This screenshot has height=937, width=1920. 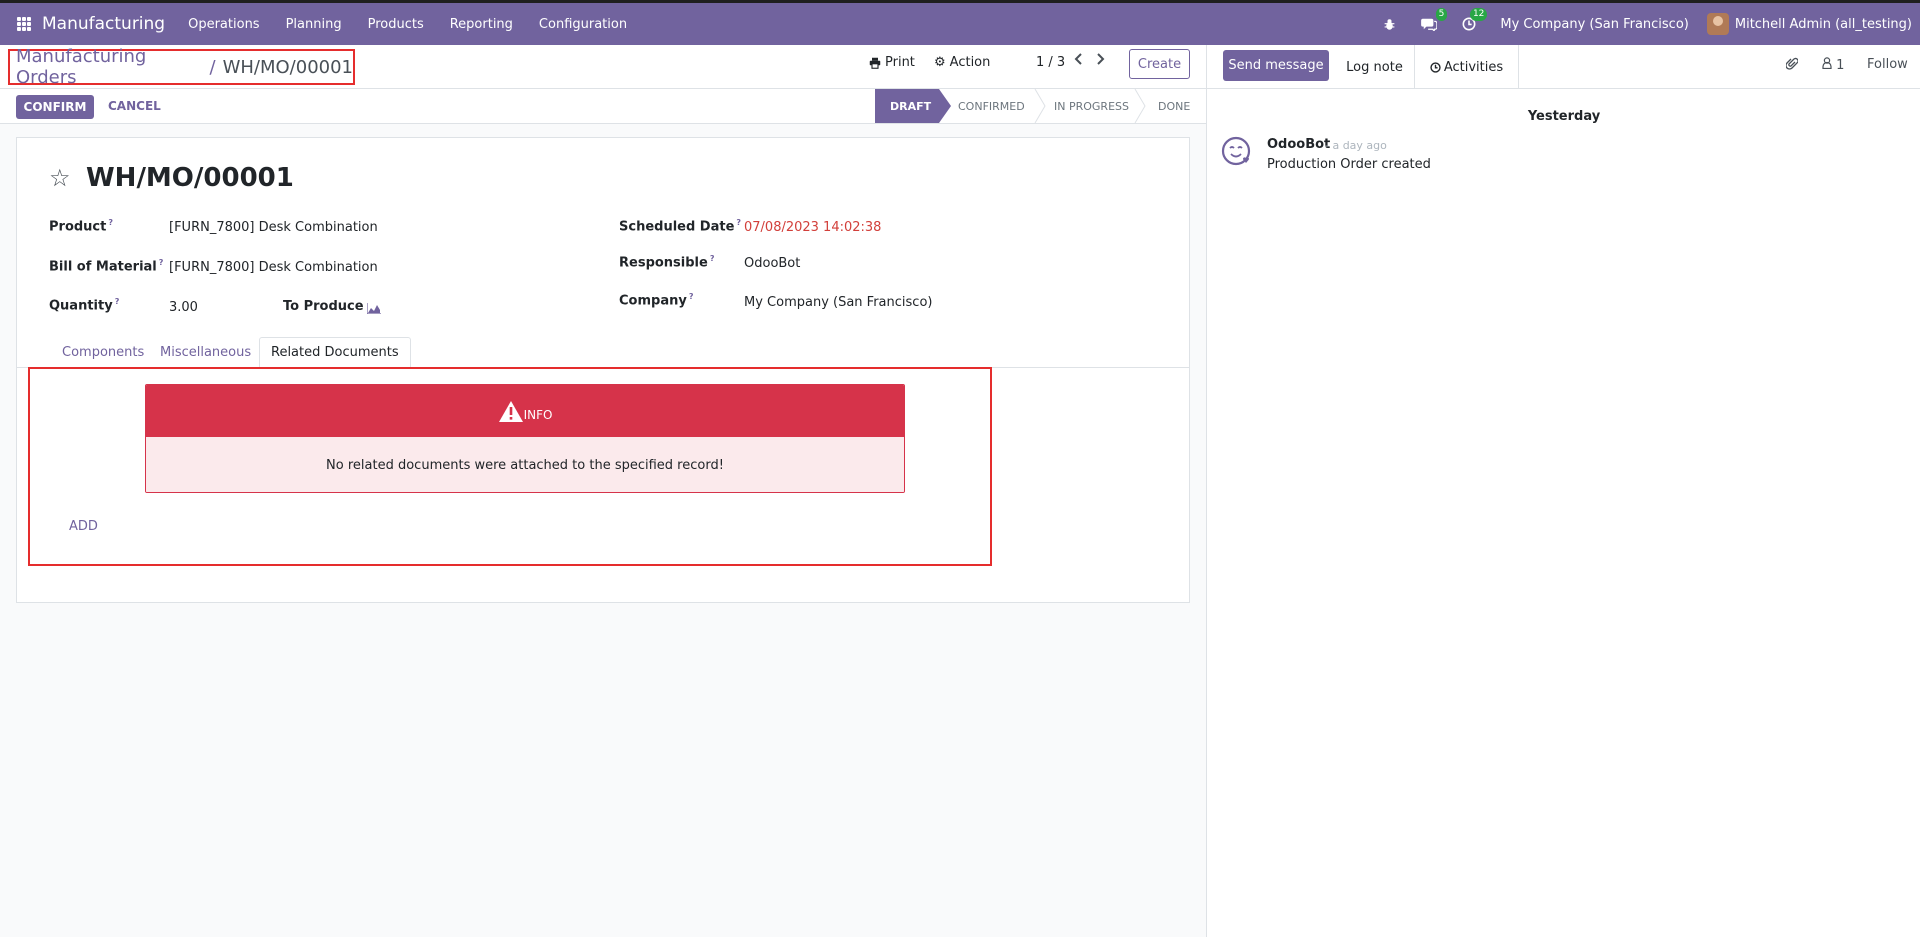 What do you see at coordinates (875, 63) in the screenshot?
I see `print-icon` at bounding box center [875, 63].